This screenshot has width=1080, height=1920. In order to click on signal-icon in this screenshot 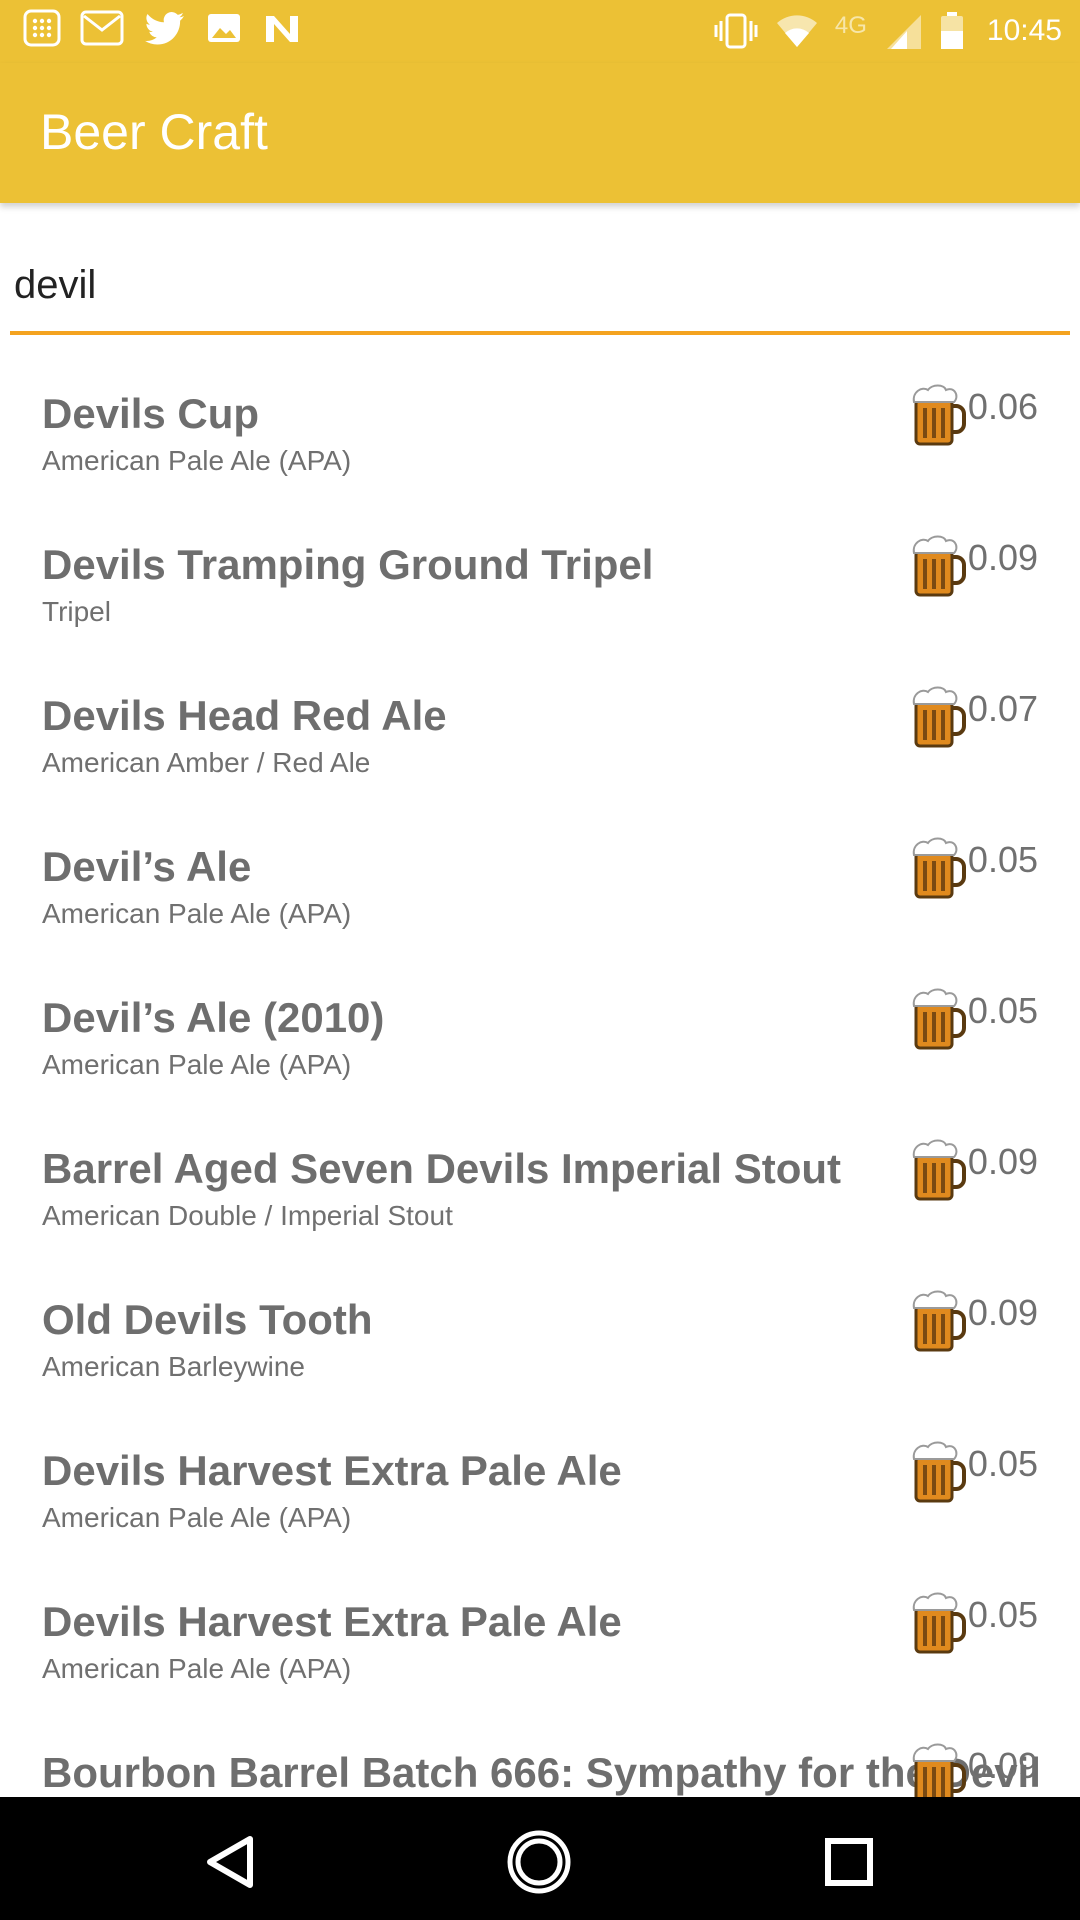, I will do `click(903, 32)`.